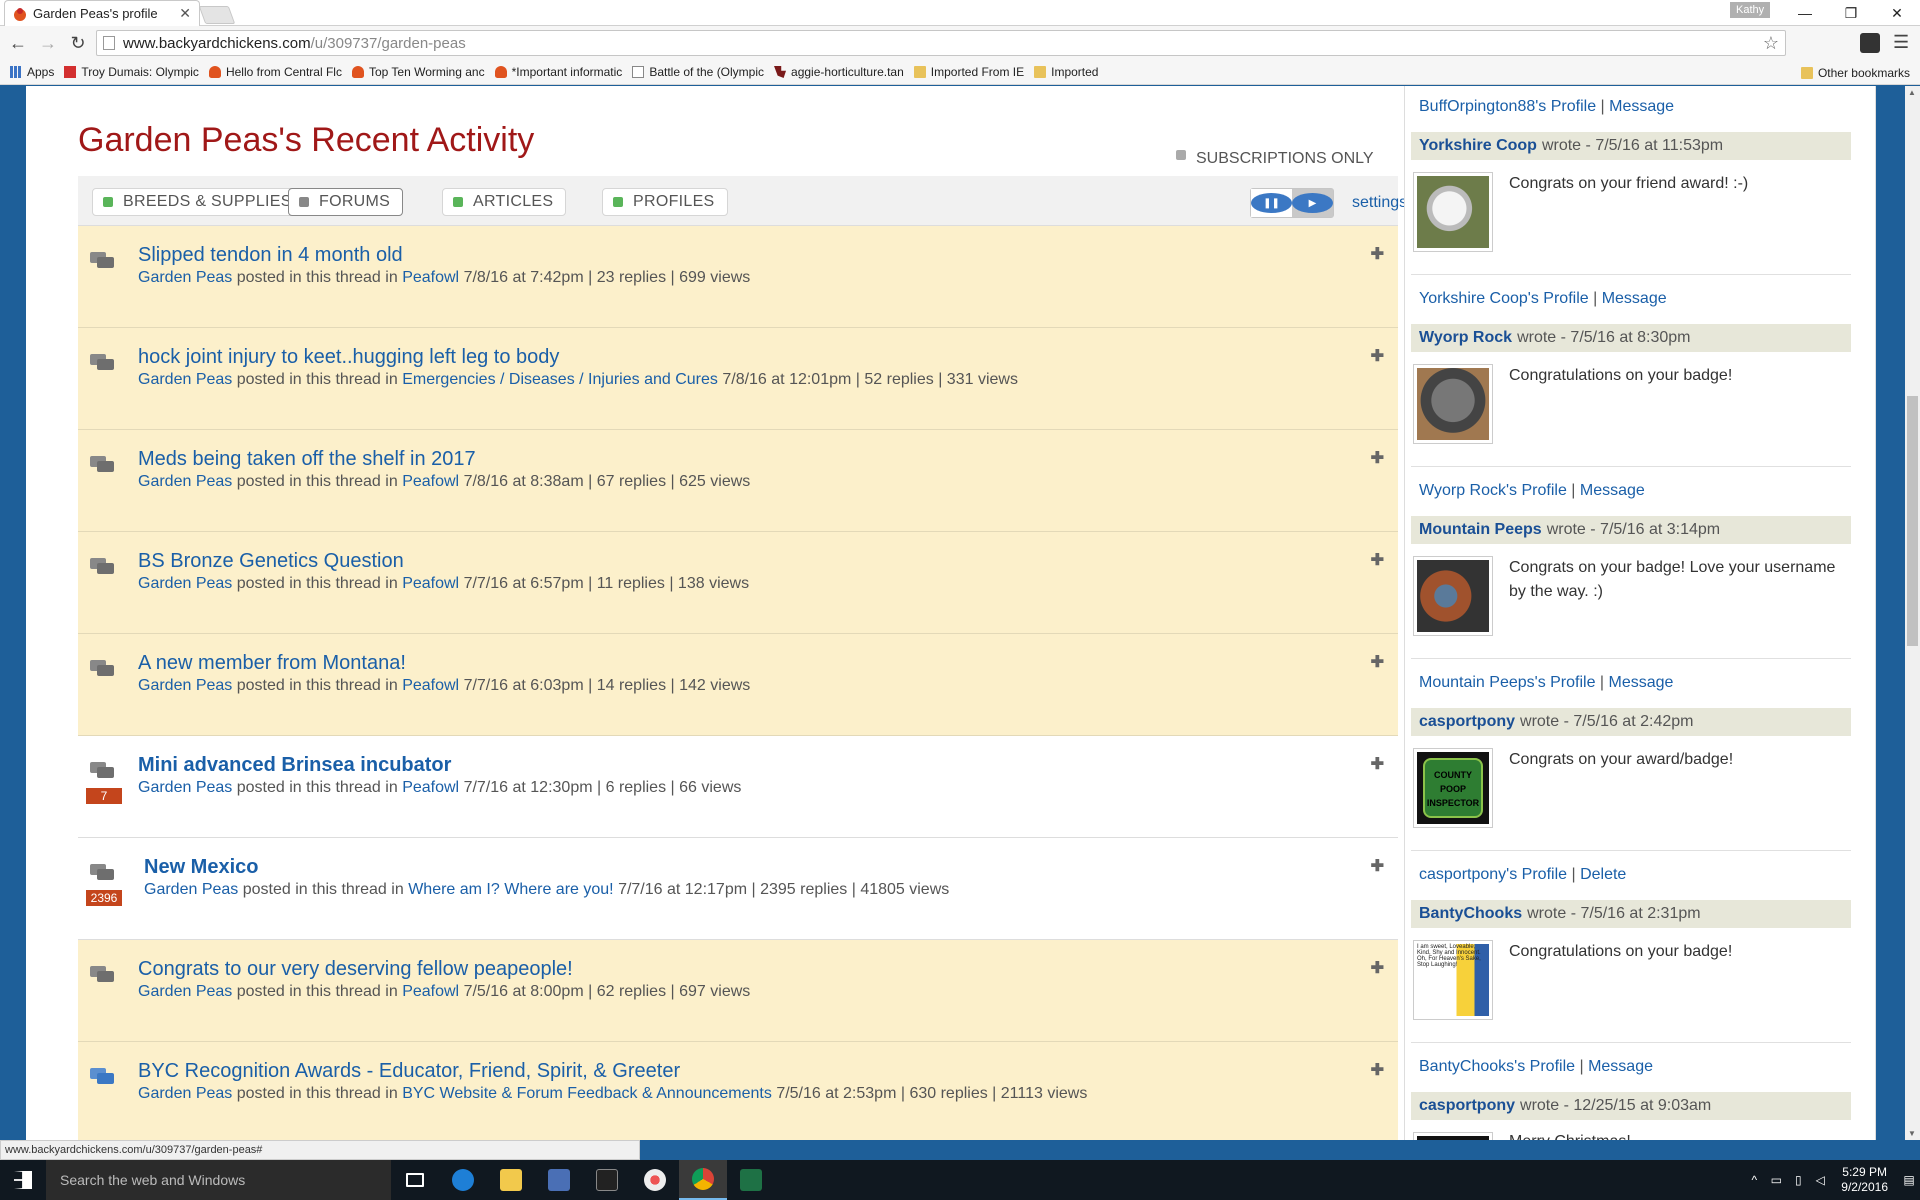 The width and height of the screenshot is (1920, 1200). I want to click on thread-title-link: Slipped tendon in 4 month old, so click(270, 255).